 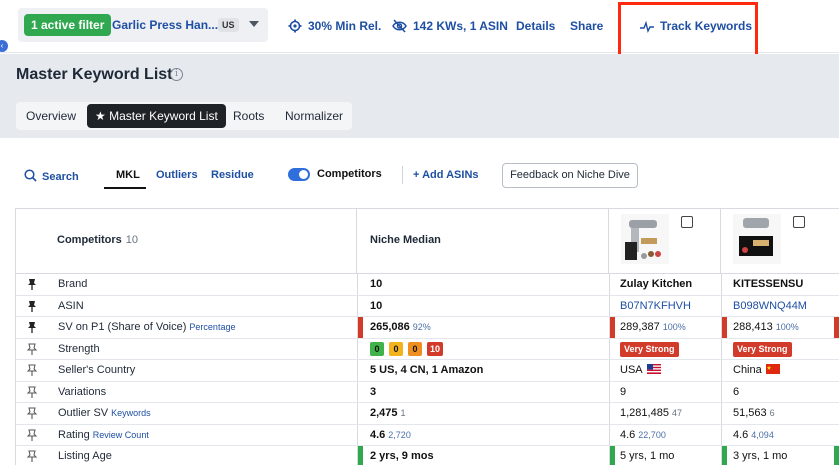 What do you see at coordinates (74, 434) in the screenshot?
I see `row-label-text: Rating` at bounding box center [74, 434].